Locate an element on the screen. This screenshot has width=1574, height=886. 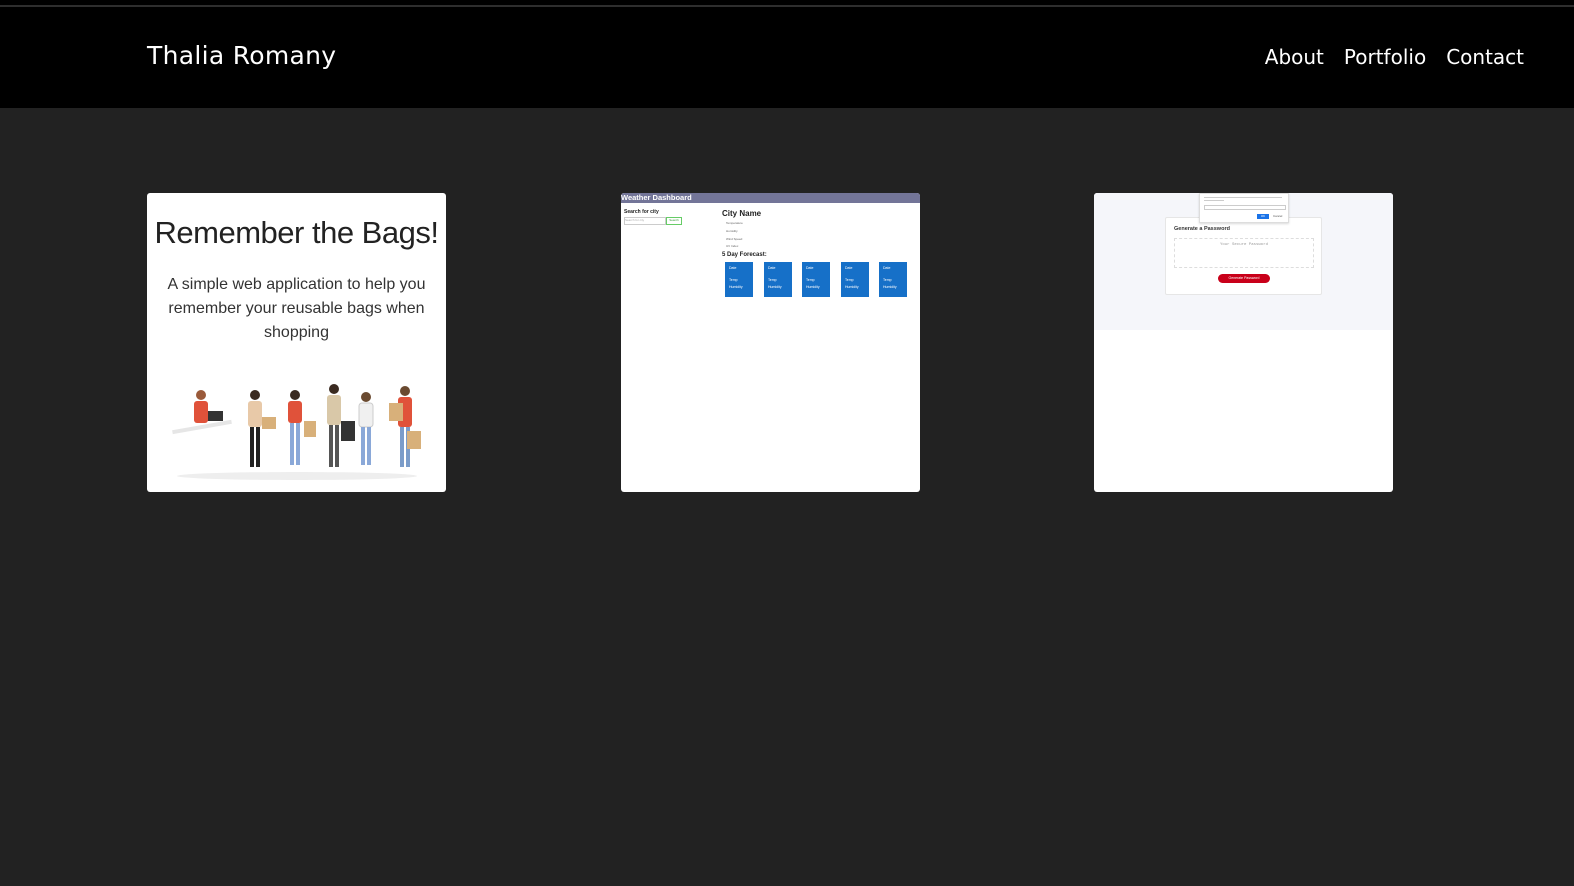
weather-forecast-title: 5 Day Forecast: is located at coordinates (744, 255).